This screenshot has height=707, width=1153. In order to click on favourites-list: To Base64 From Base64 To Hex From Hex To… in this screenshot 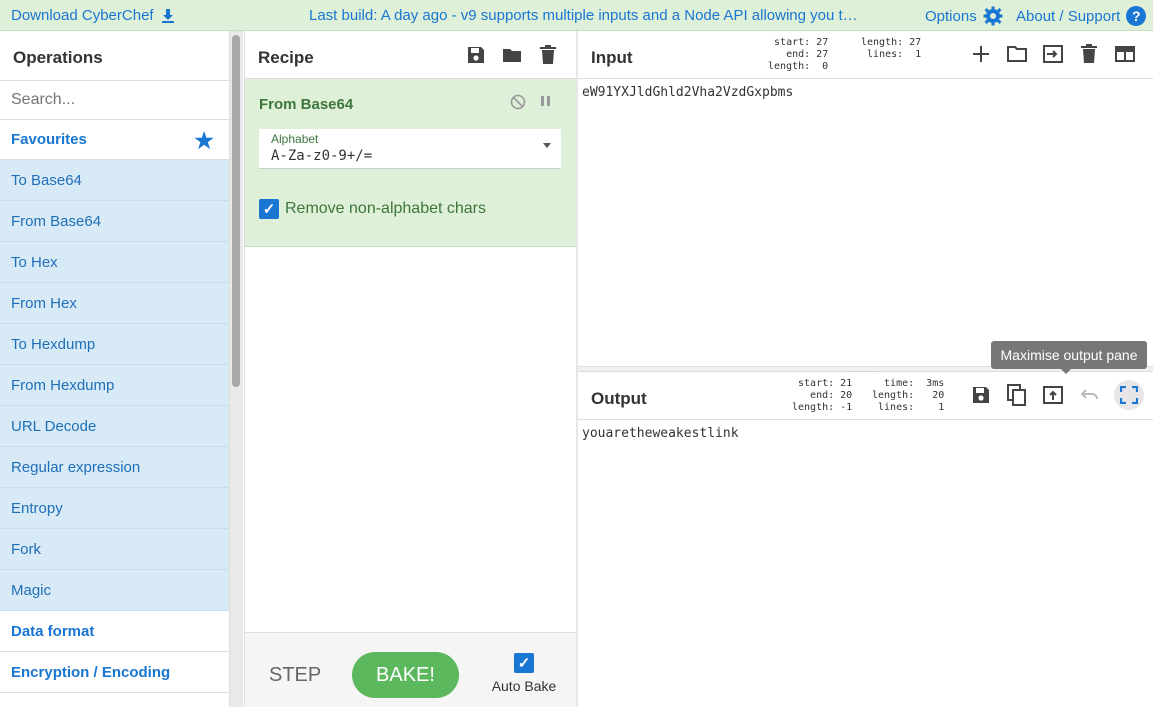, I will do `click(114, 385)`.